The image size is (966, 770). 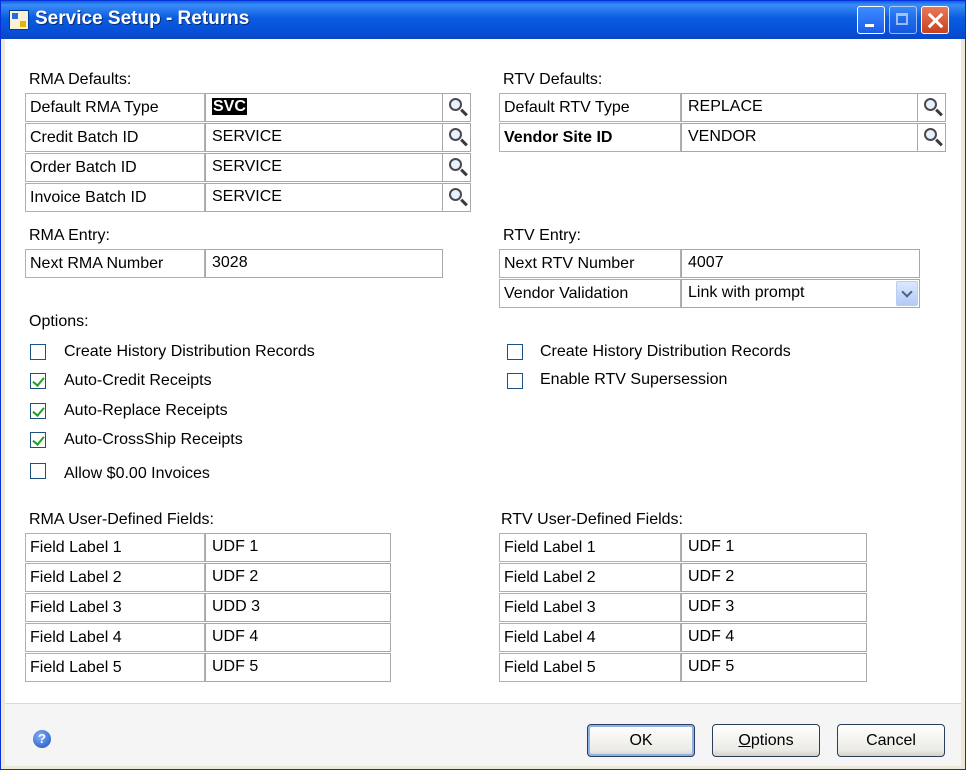 What do you see at coordinates (298, 607) in the screenshot?
I see `rma-udf-field-3: UDD 3` at bounding box center [298, 607].